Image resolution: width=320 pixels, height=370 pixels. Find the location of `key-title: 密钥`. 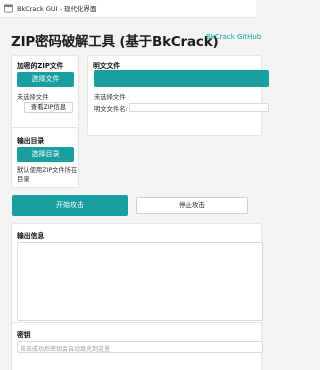

key-title: 密钥 is located at coordinates (24, 335).